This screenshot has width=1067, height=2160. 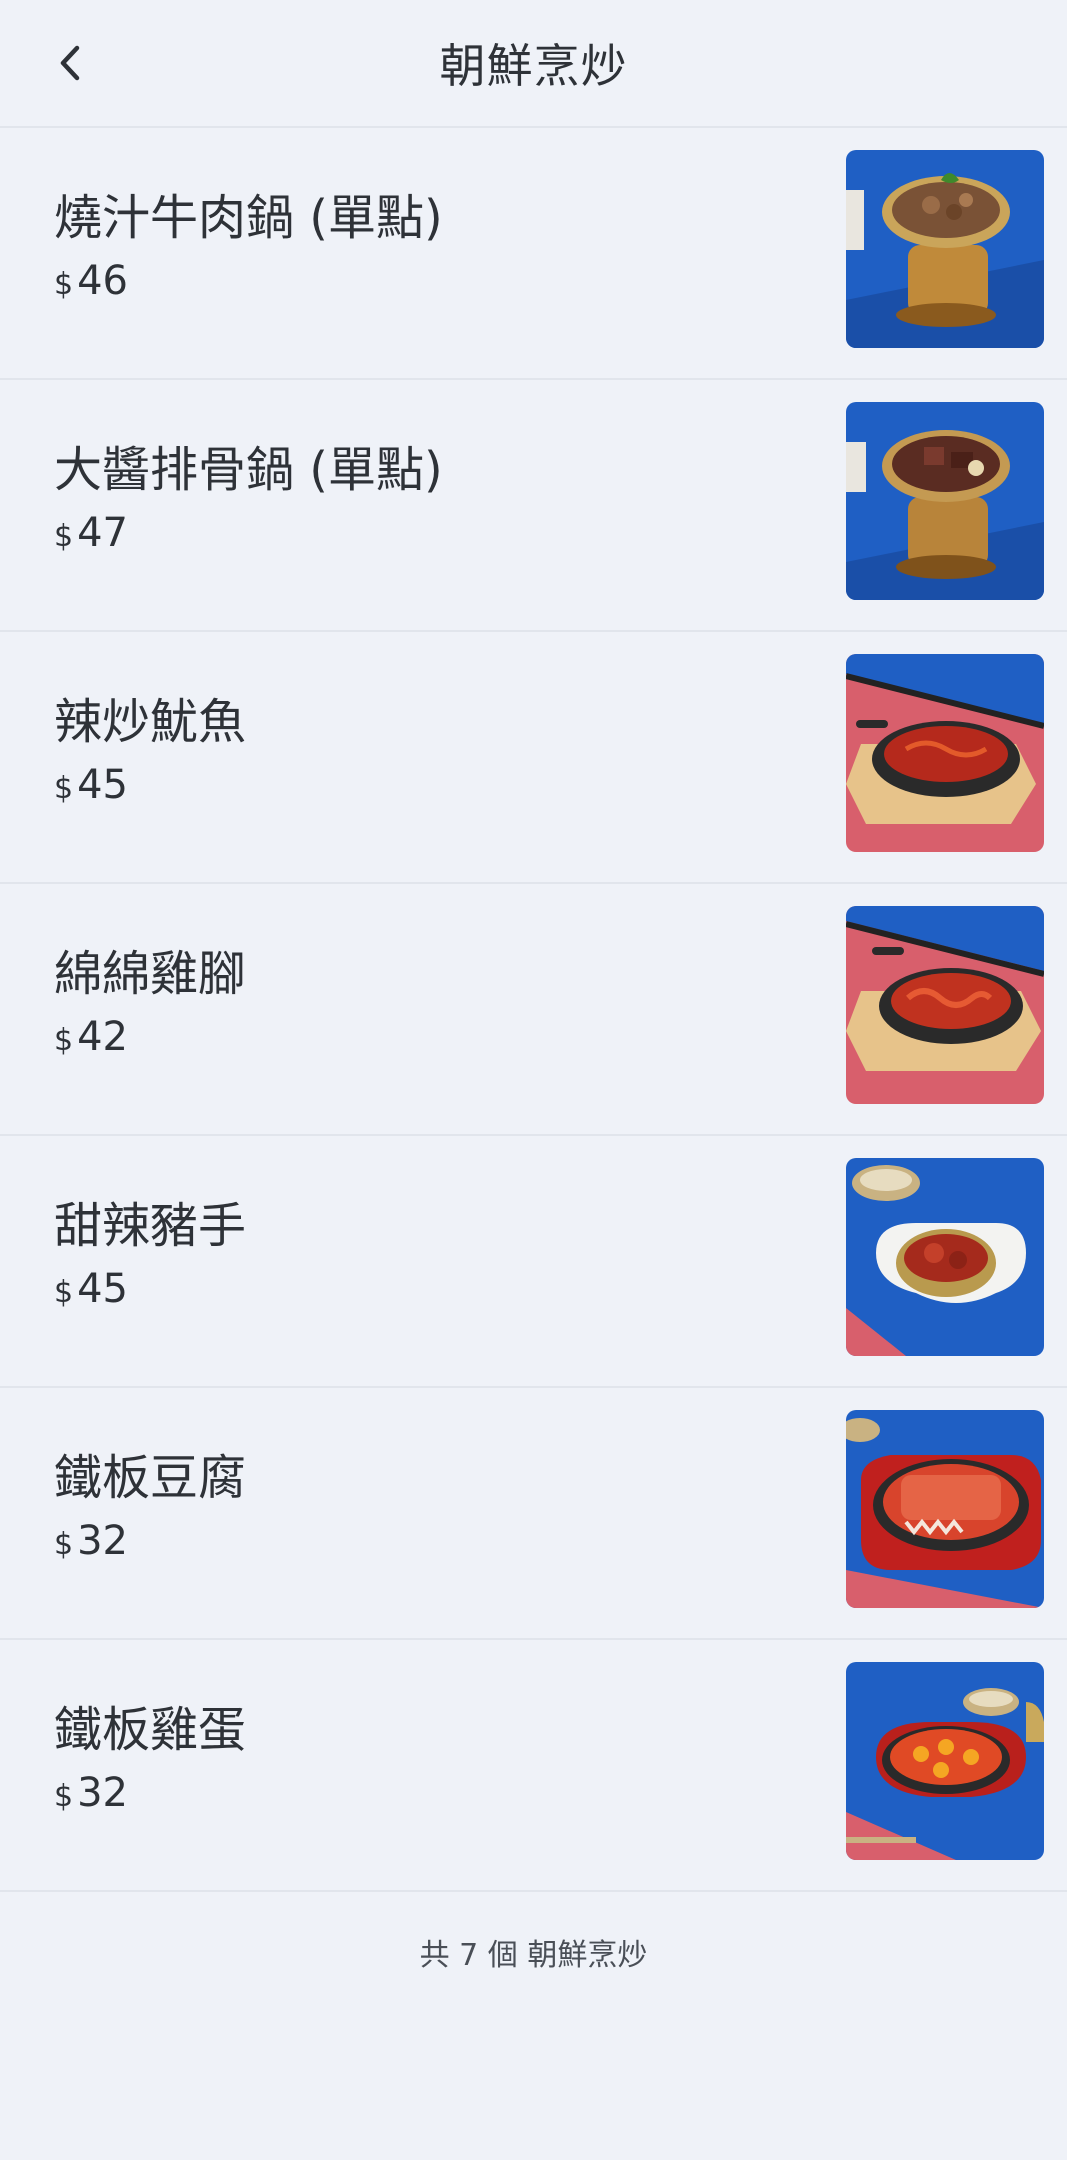 What do you see at coordinates (533, 1514) in the screenshot?
I see `menu-item: 鐵板豆腐 $ 32` at bounding box center [533, 1514].